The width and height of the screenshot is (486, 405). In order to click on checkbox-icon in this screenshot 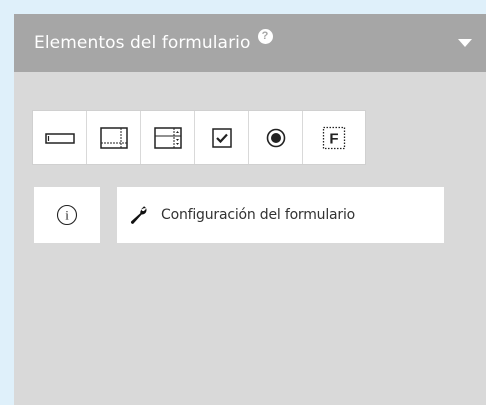, I will do `click(221, 137)`.